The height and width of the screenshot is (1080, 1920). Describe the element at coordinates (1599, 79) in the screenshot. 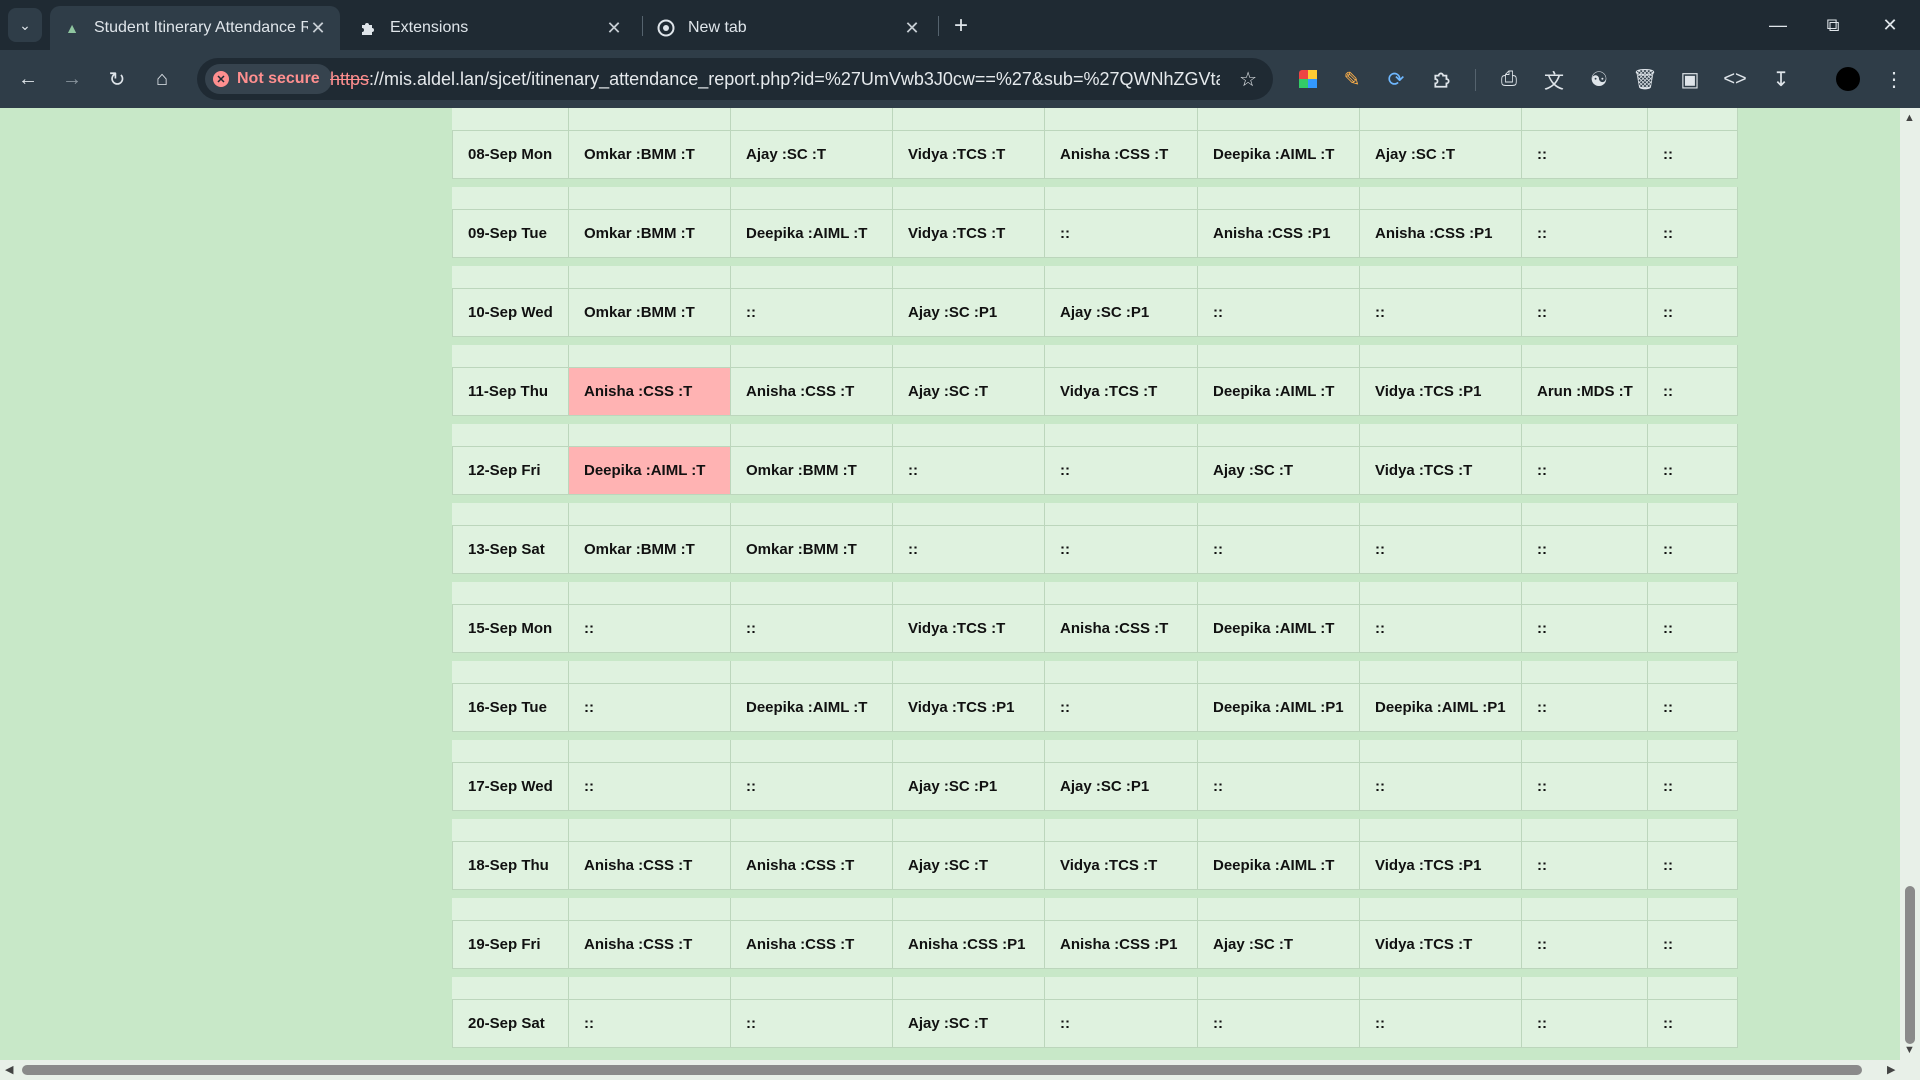

I see `incognito-icon: ☯` at that location.